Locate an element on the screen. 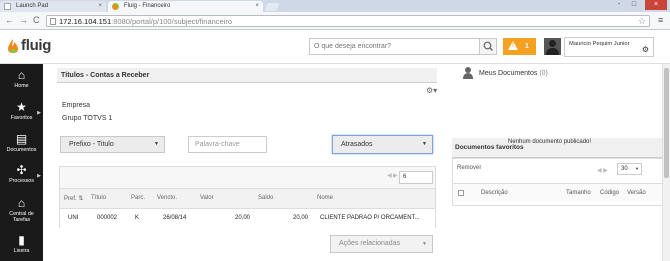 This screenshot has width=670, height=261. column-header-pref: Pref. ⇅ is located at coordinates (73, 198).